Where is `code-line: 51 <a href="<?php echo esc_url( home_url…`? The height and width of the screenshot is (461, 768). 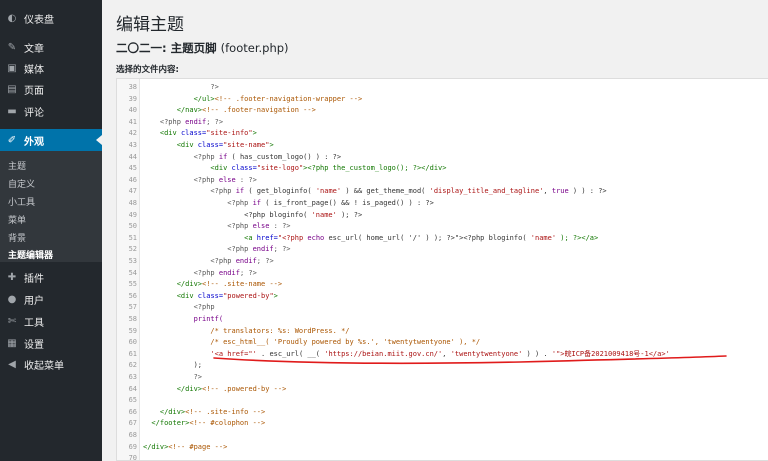 code-line: 51 <a href="<?php echo esc_url( home_url… is located at coordinates (442, 238).